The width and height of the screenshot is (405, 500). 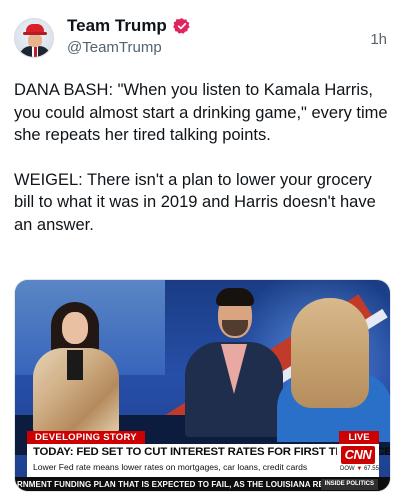 I want to click on verified-badge-icon, so click(x=182, y=26).